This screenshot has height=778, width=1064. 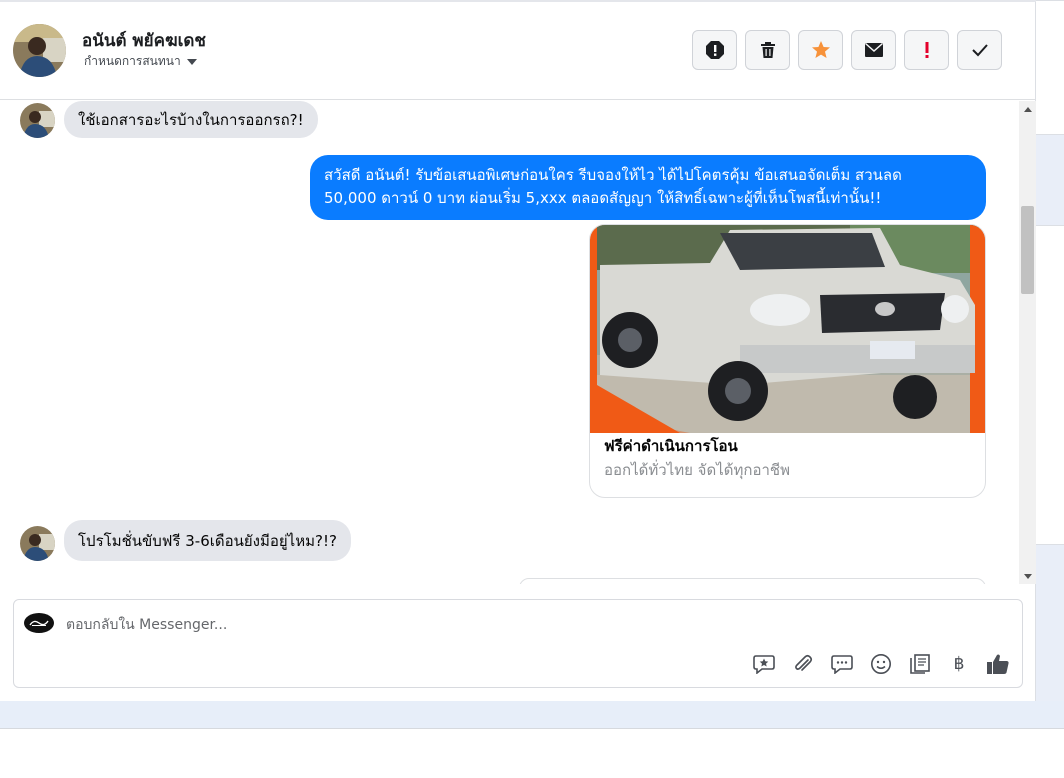 I want to click on attach-button, so click(x=803, y=664).